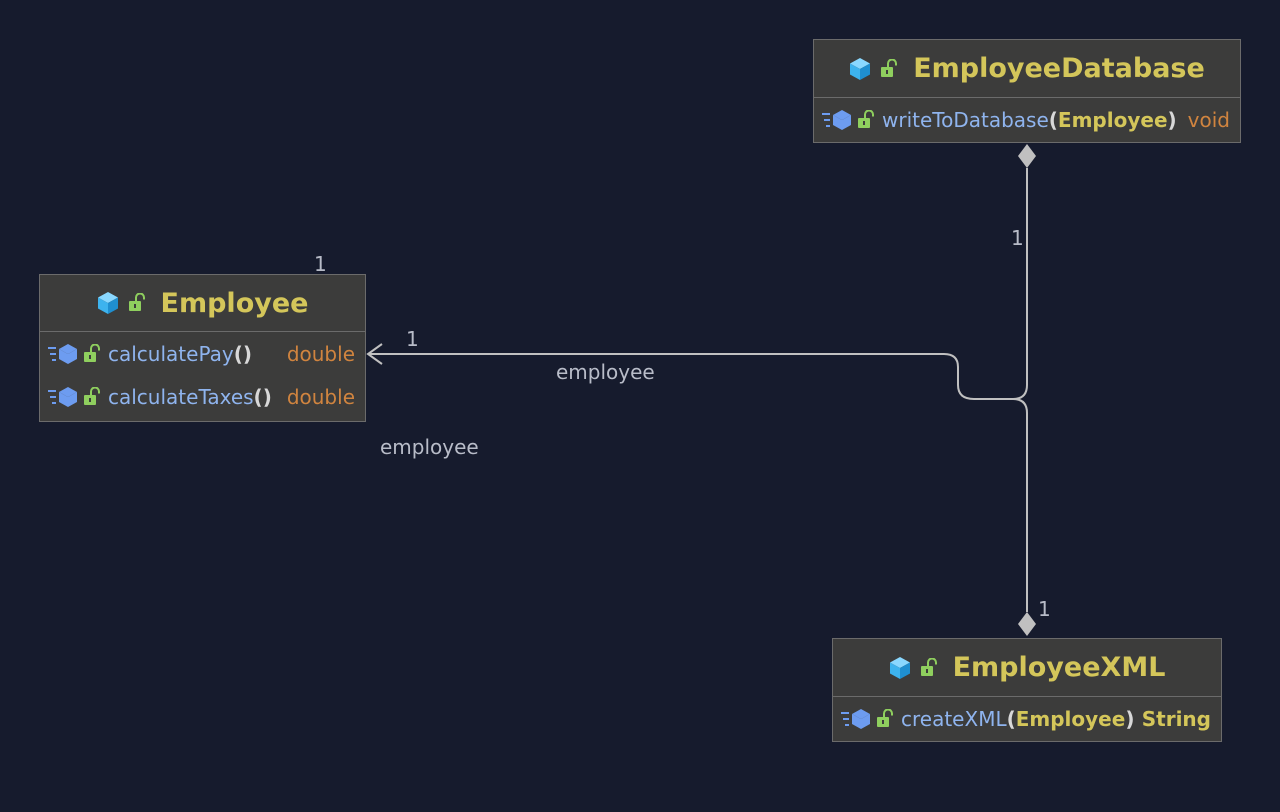 This screenshot has height=812, width=1280. I want to click on class-name: Employee, so click(234, 303).